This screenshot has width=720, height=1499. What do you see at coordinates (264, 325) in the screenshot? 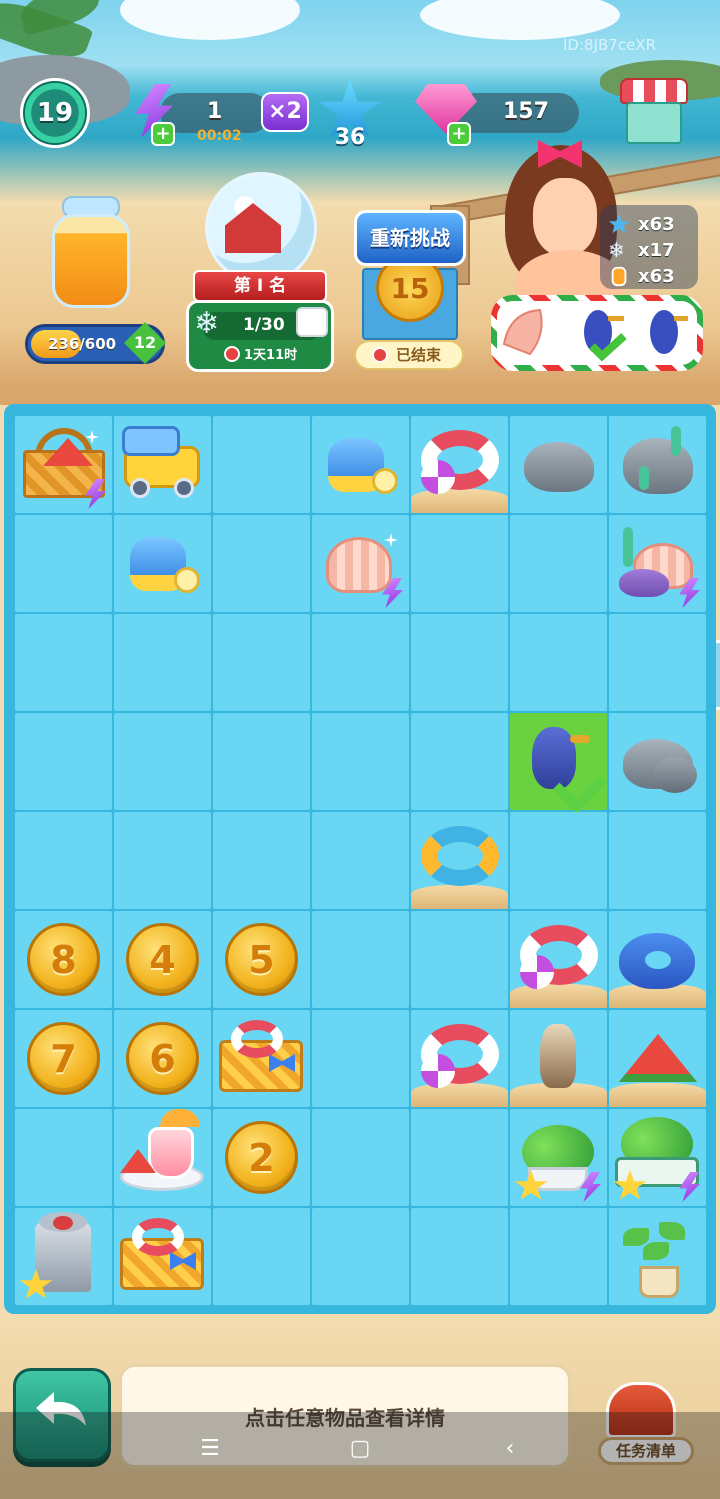
I see `event-progress-text: 1/30` at bounding box center [264, 325].